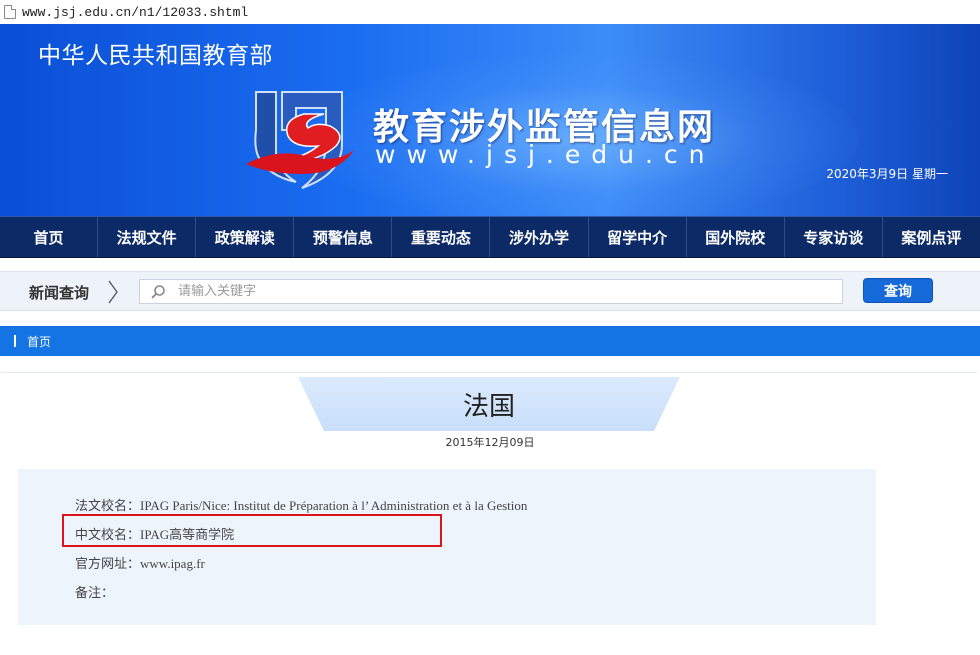  What do you see at coordinates (59, 293) in the screenshot?
I see `search-label: 新闻查询` at bounding box center [59, 293].